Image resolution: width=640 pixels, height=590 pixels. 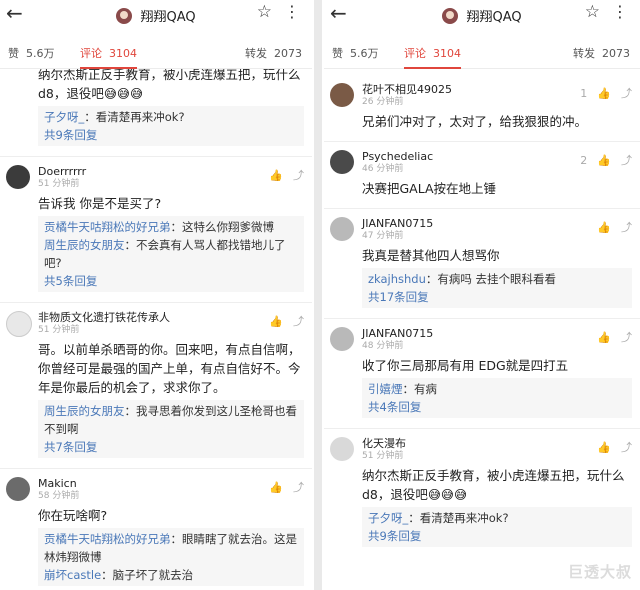 I want to click on reply-box: 周生辰的女朋友：我寻思着你发到这儿圣枪哥也看不到啊 共7条回复, so click(x=171, y=429).